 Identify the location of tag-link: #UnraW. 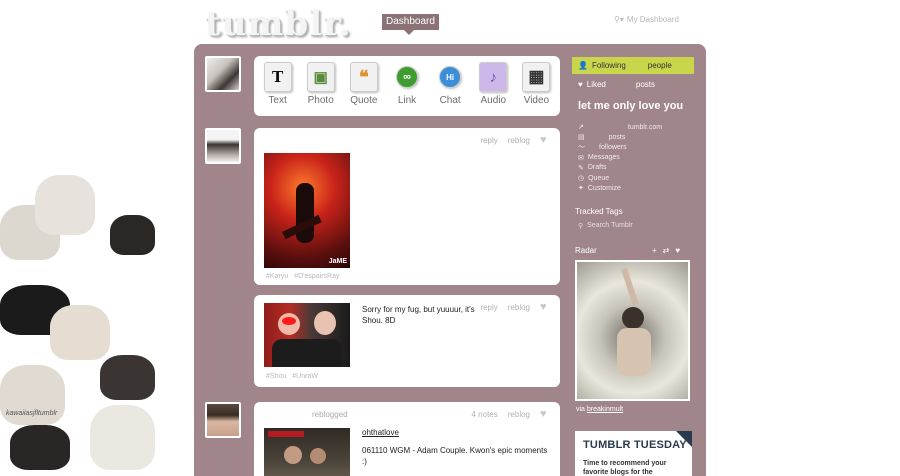
(305, 376).